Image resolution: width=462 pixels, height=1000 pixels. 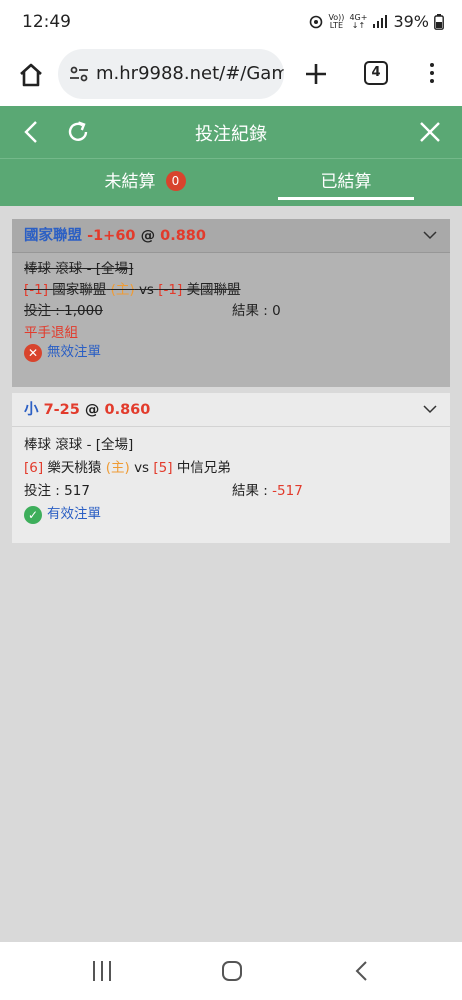 What do you see at coordinates (358, 21) in the screenshot?
I see `network-indicator: 4G+ ↓↑` at bounding box center [358, 21].